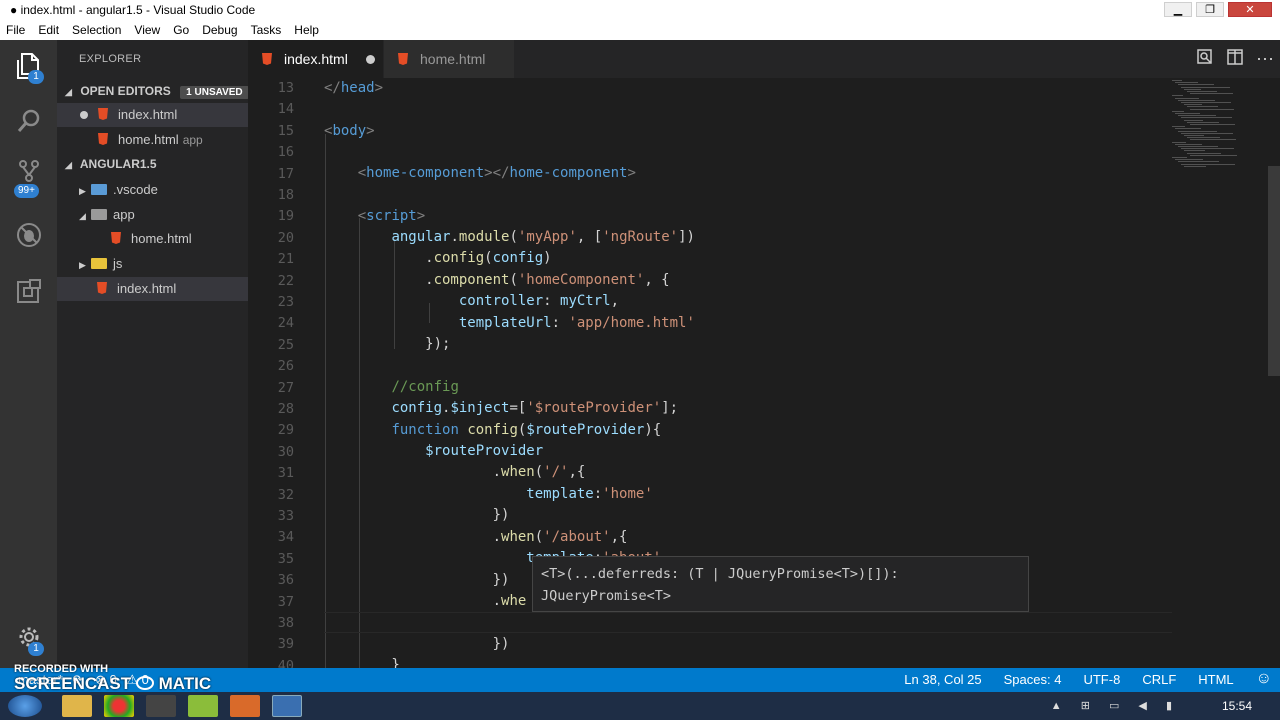 The width and height of the screenshot is (1280, 720). What do you see at coordinates (285, 601) in the screenshot?
I see `line-number: 37` at bounding box center [285, 601].